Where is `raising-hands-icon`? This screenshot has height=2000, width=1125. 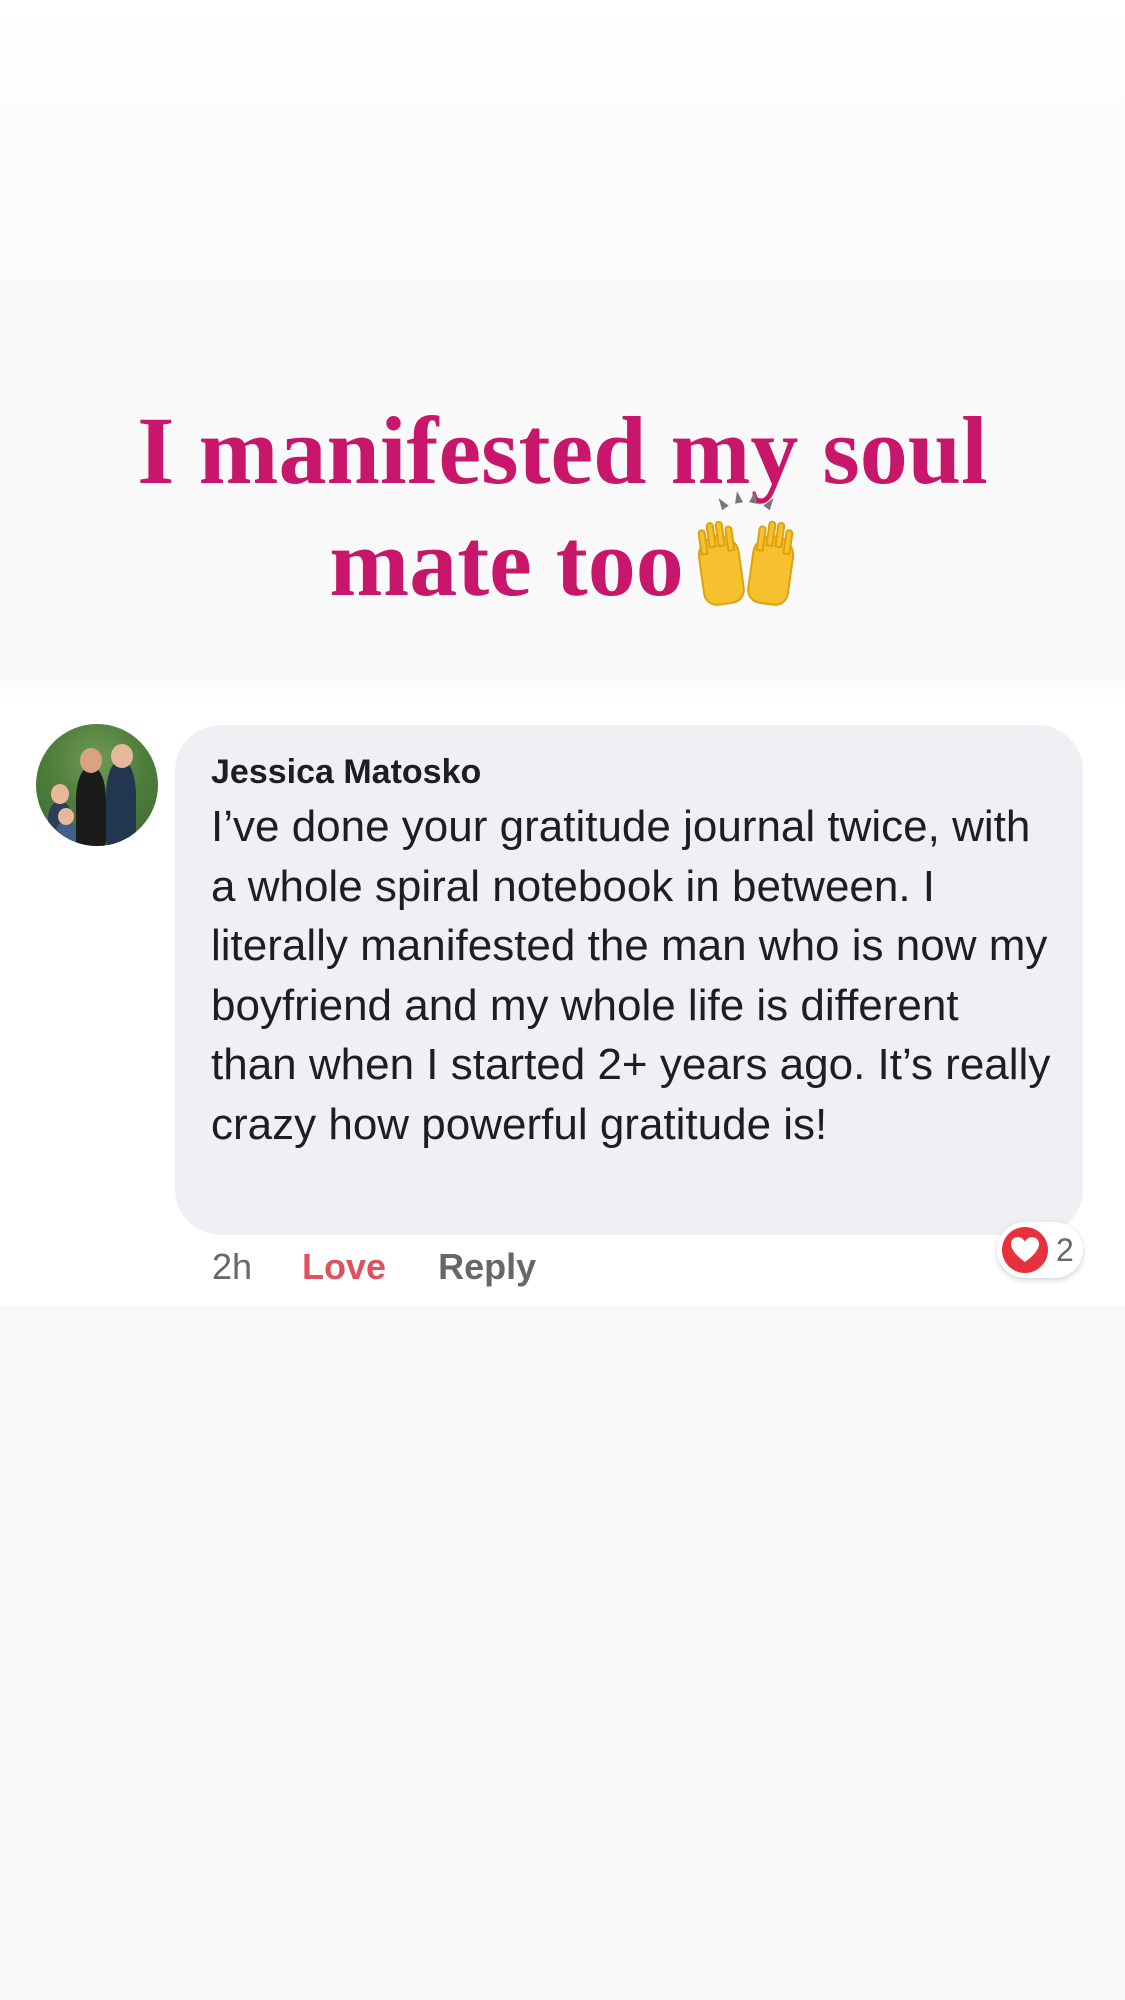
raising-hands-icon is located at coordinates (746, 549).